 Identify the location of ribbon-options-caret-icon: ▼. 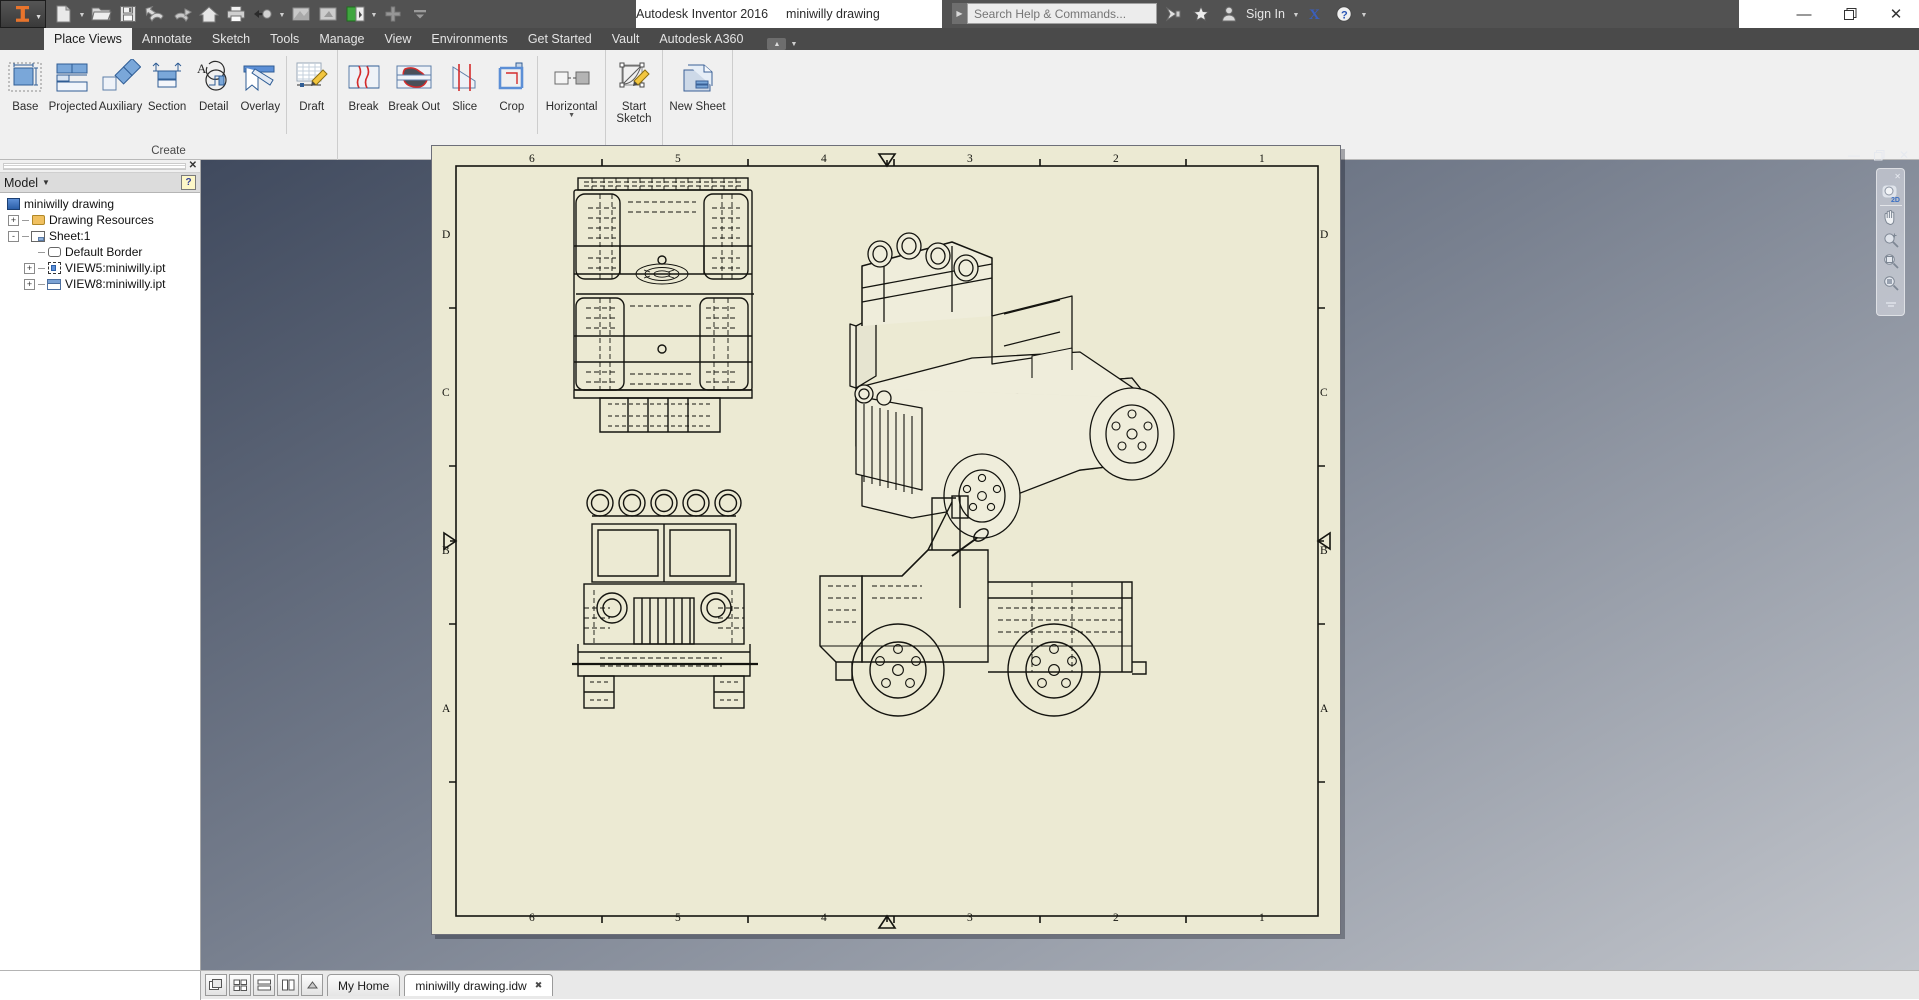
(793, 44).